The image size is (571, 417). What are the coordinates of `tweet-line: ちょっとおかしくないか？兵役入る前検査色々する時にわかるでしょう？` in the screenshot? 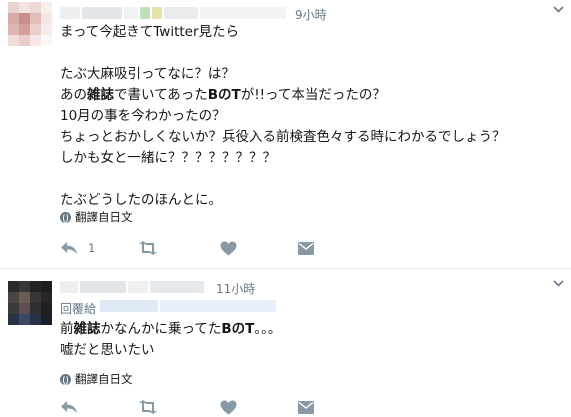 It's located at (283, 137).